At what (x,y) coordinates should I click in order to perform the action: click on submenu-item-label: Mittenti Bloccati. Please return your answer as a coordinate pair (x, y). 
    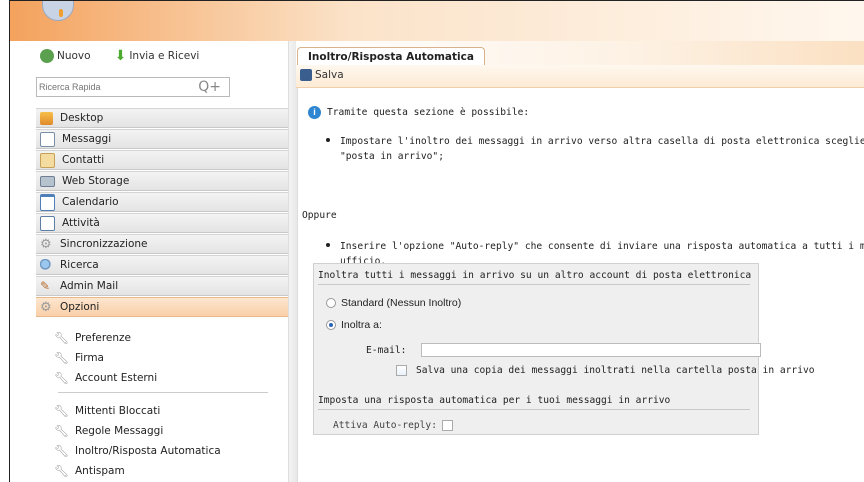
    Looking at the image, I should click on (118, 411).